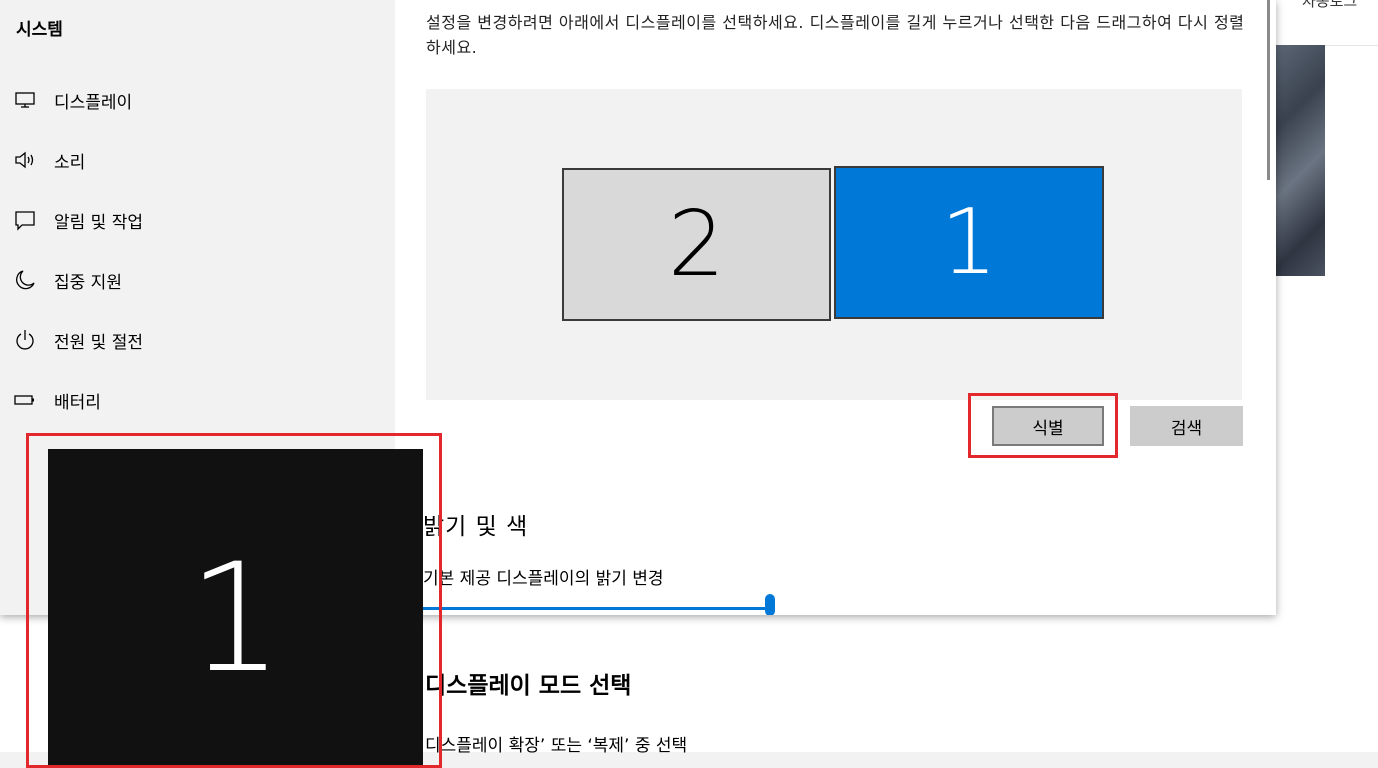  I want to click on brightness-slider-thumb, so click(770, 604).